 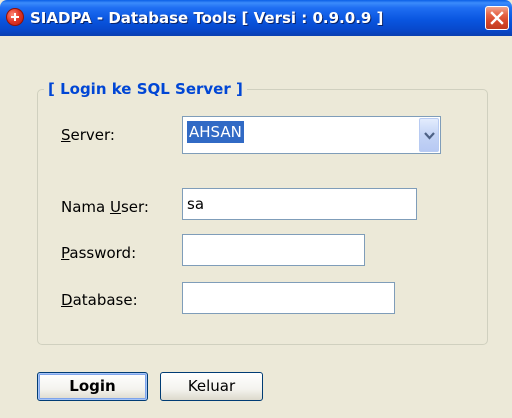 I want to click on app-icon, so click(x=15, y=17).